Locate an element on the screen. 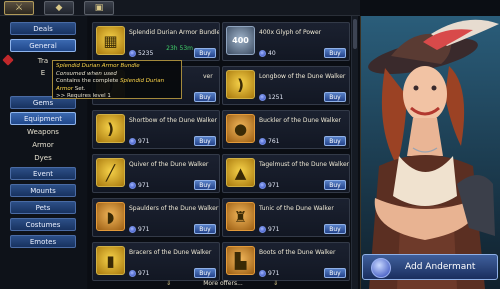 This screenshot has width=500, height=289. sidebar-item-label: Gems is located at coordinates (43, 102).